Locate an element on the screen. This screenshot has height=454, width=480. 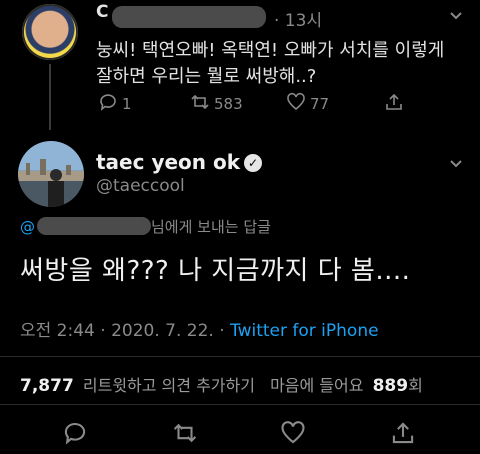
tweet-source-link: Twitter for iPhone is located at coordinates (304, 331).